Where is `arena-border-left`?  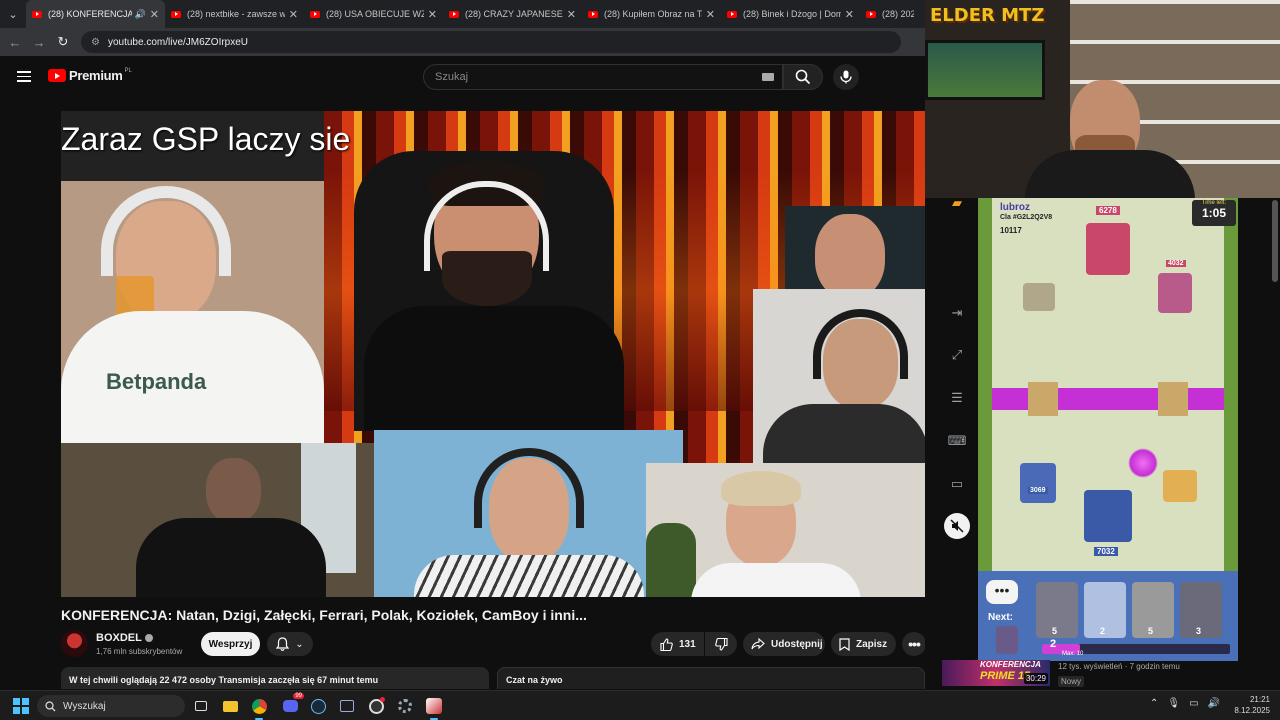
arena-border-left is located at coordinates (985, 385).